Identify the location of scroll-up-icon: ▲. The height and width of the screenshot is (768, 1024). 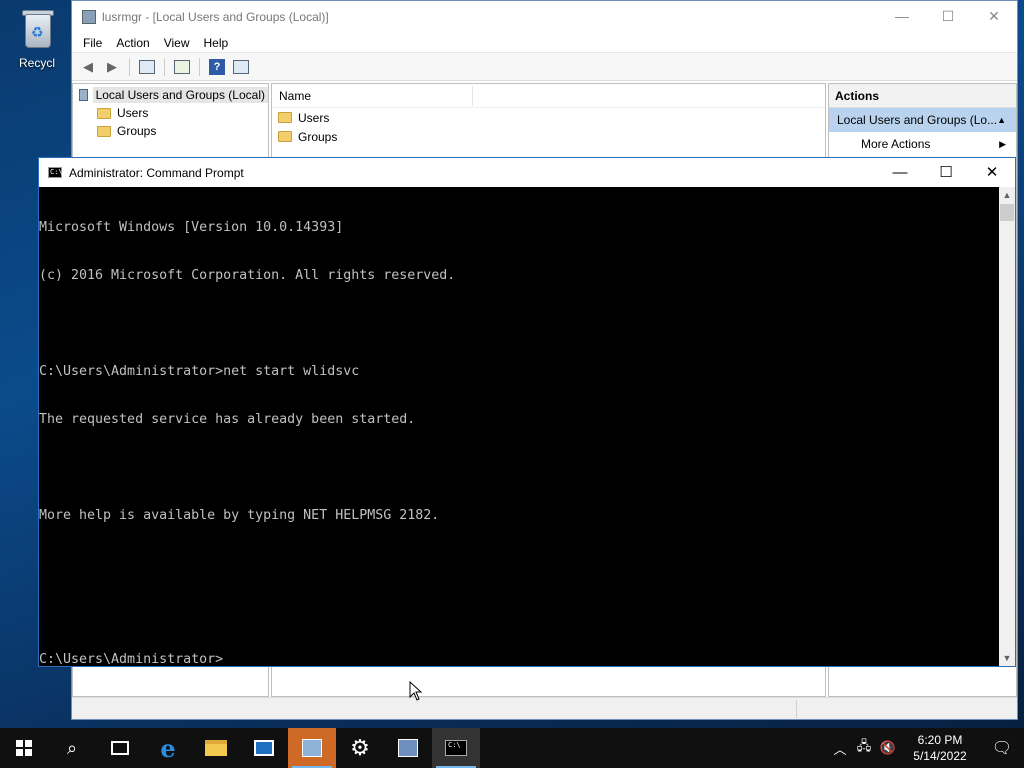
(1007, 195).